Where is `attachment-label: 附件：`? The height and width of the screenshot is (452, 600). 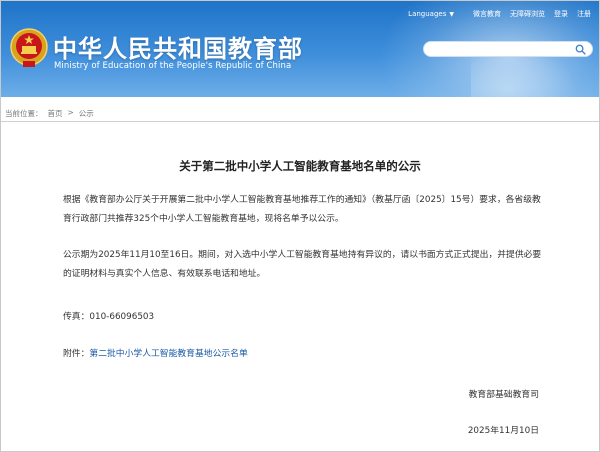 attachment-label: 附件： is located at coordinates (76, 354).